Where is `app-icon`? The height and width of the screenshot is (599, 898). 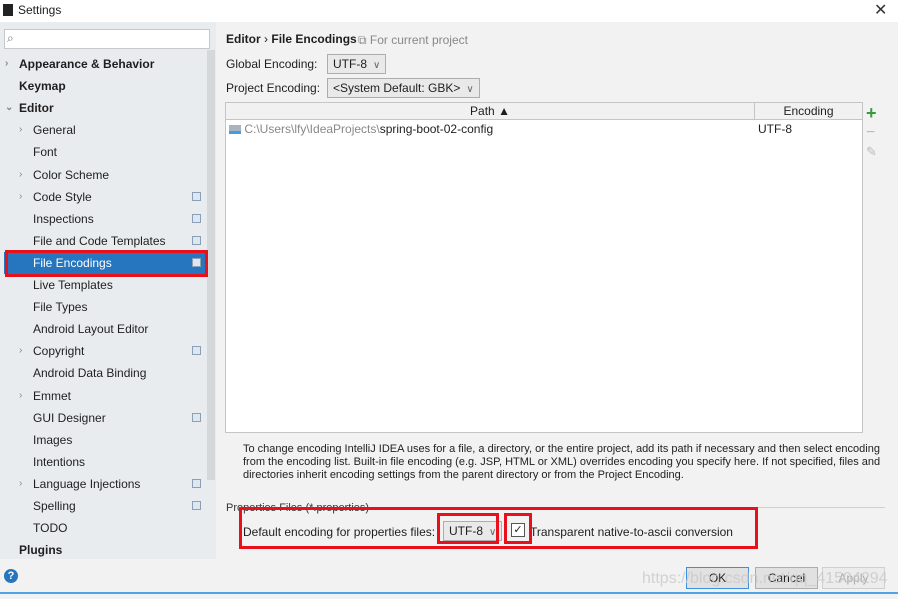
app-icon is located at coordinates (8, 10).